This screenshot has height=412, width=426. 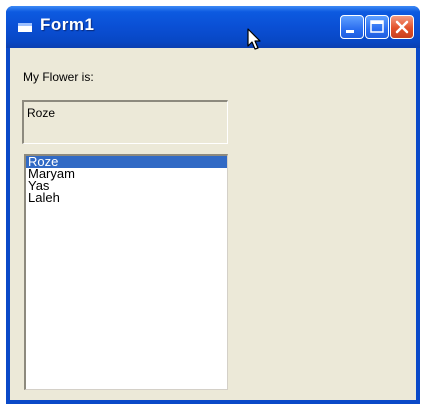 What do you see at coordinates (254, 39) in the screenshot?
I see `mouse-pointer-icon` at bounding box center [254, 39].